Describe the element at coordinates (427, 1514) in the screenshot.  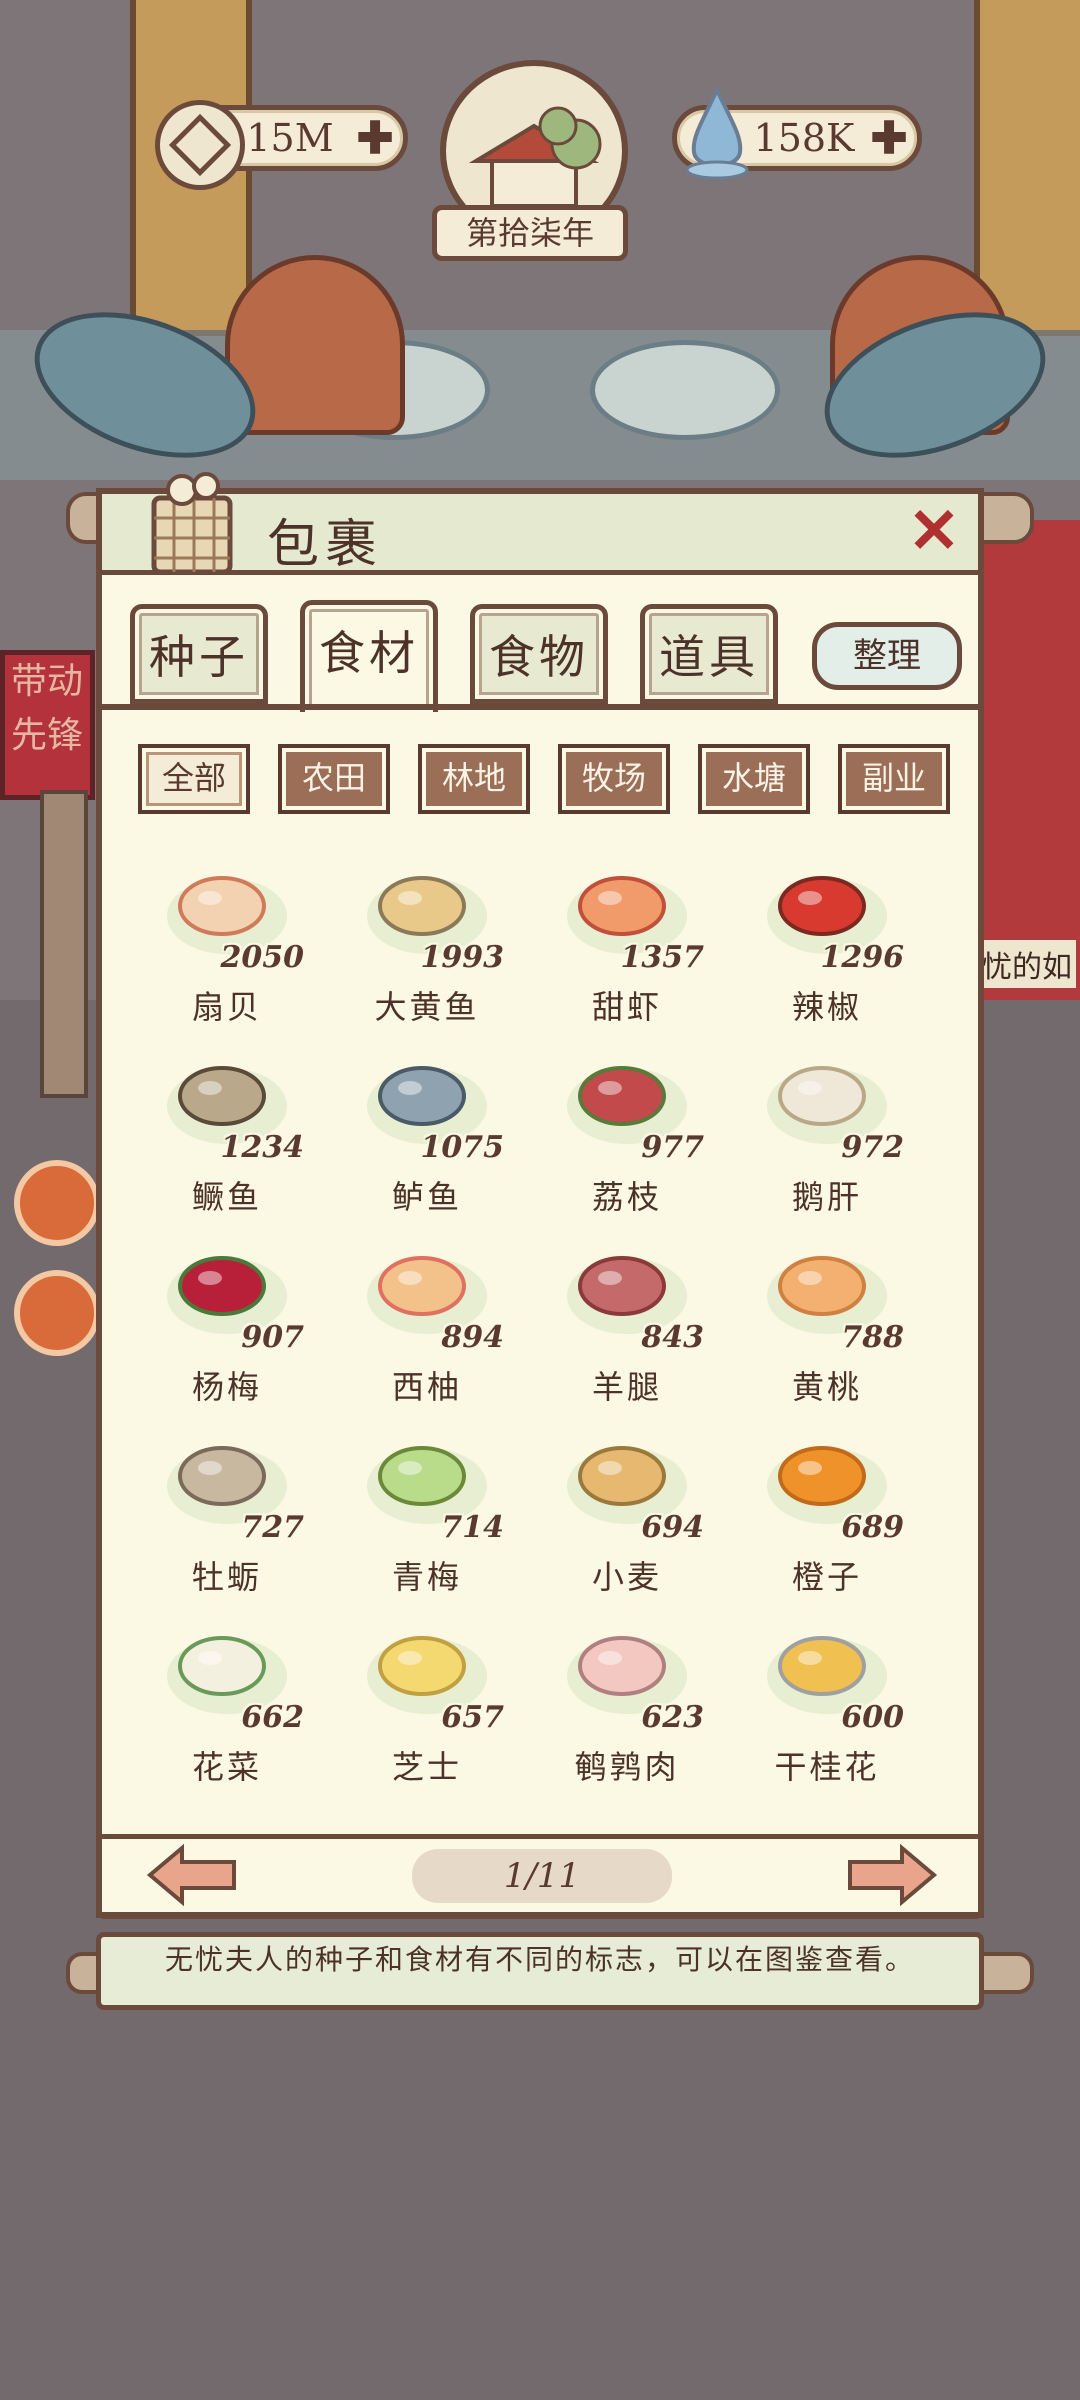
I see `inventory-item: 714 青梅` at that location.